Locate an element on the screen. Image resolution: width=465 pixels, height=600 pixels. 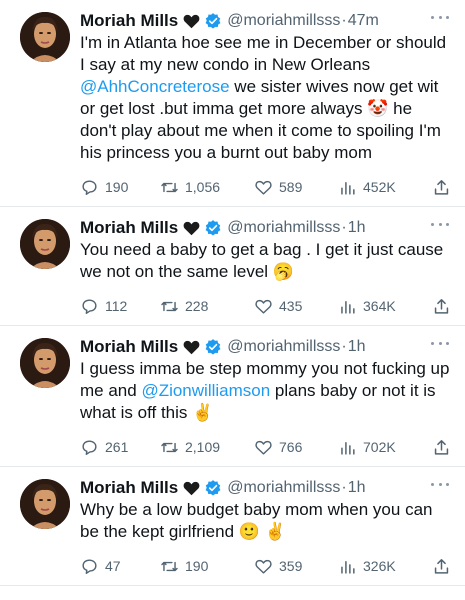
retweet-count: 2,109 is located at coordinates (203, 447).